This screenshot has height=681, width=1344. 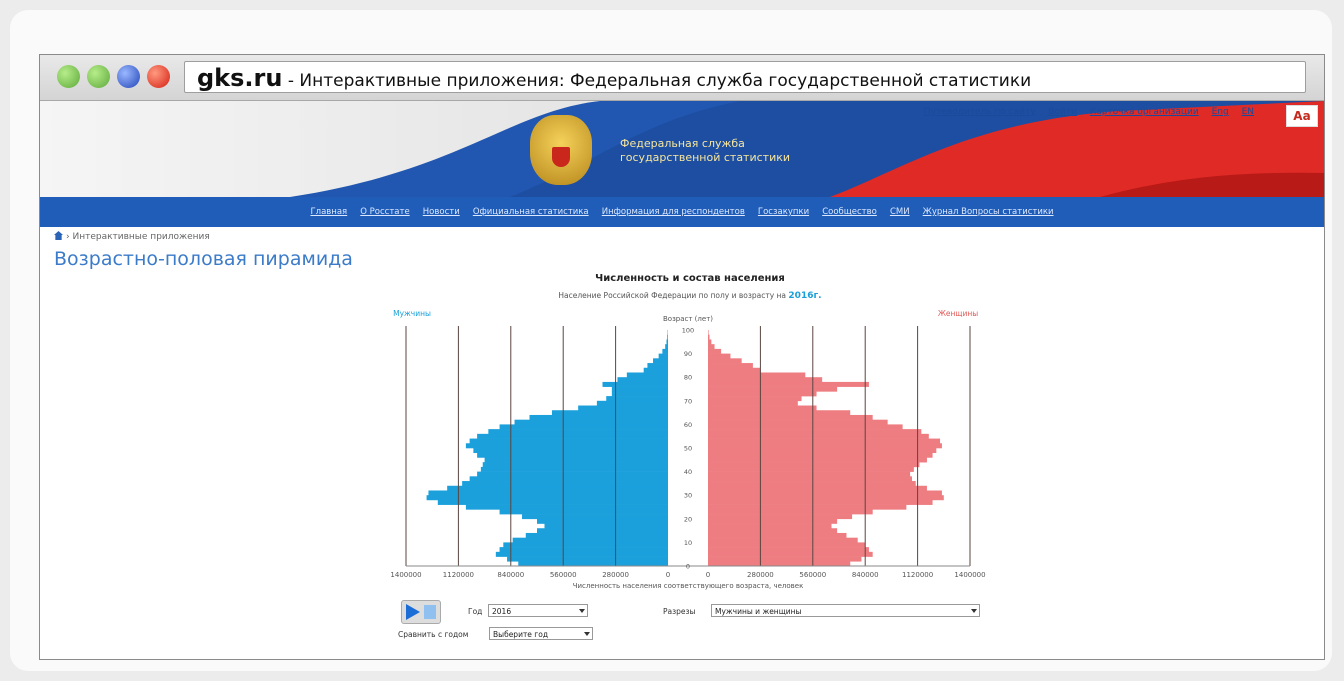 What do you see at coordinates (521, 634) in the screenshot?
I see `compare-select-value: Выберите год` at bounding box center [521, 634].